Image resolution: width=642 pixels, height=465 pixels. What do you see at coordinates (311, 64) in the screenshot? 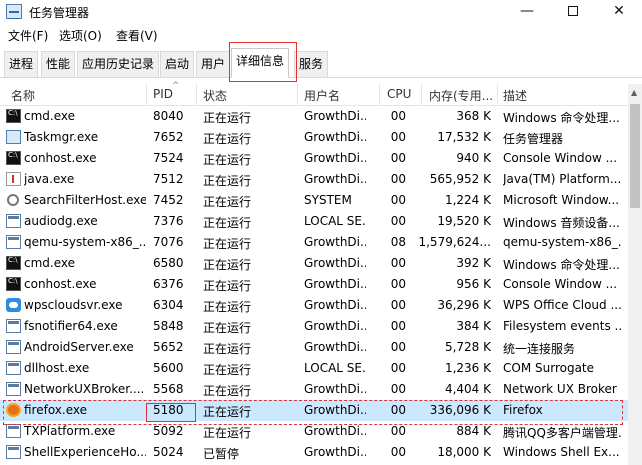
I see `tab-services: 服务` at bounding box center [311, 64].